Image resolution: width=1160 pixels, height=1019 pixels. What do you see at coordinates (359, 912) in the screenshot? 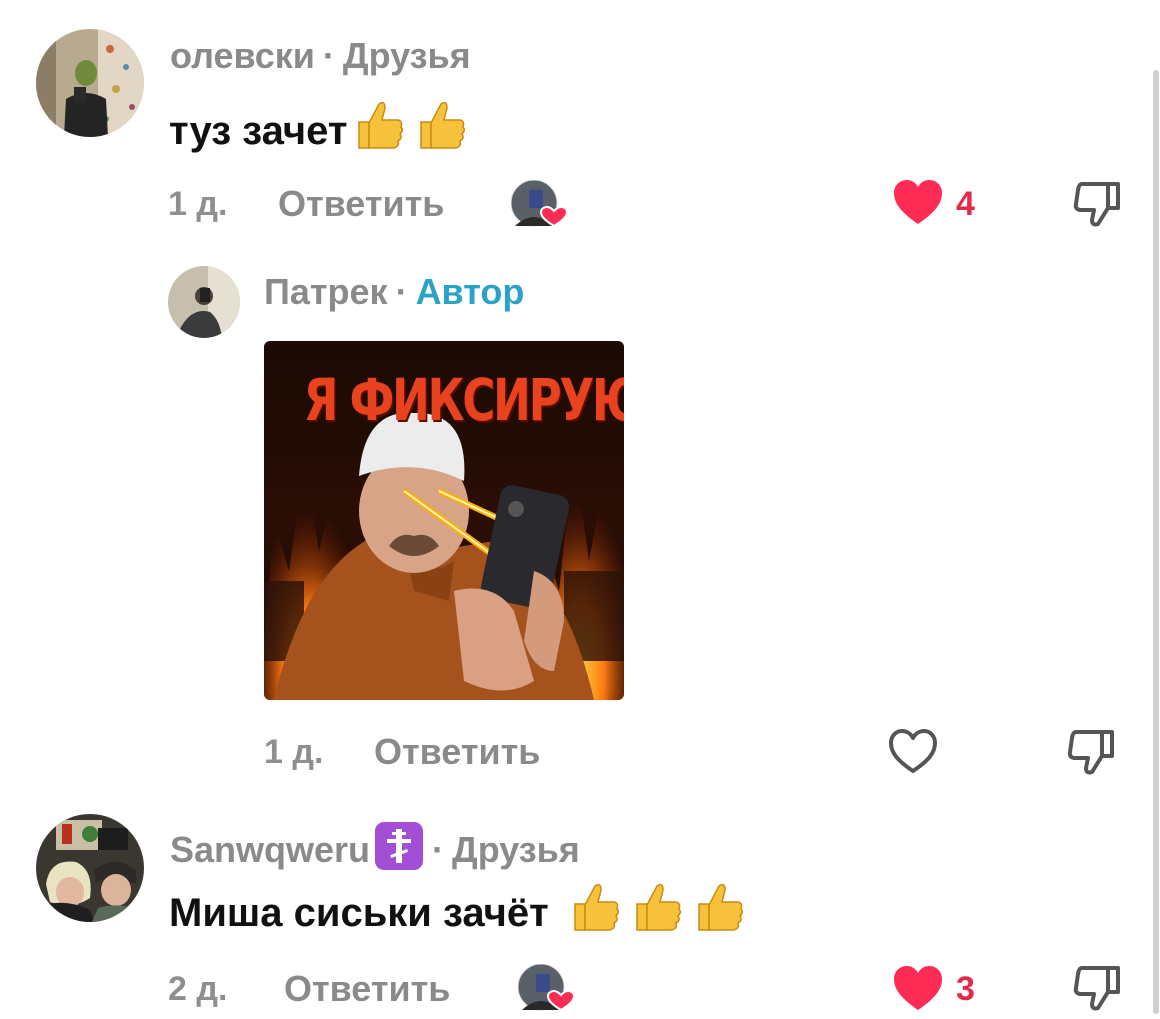
I see `comment-text-content: Миша сиськи зачёт` at bounding box center [359, 912].